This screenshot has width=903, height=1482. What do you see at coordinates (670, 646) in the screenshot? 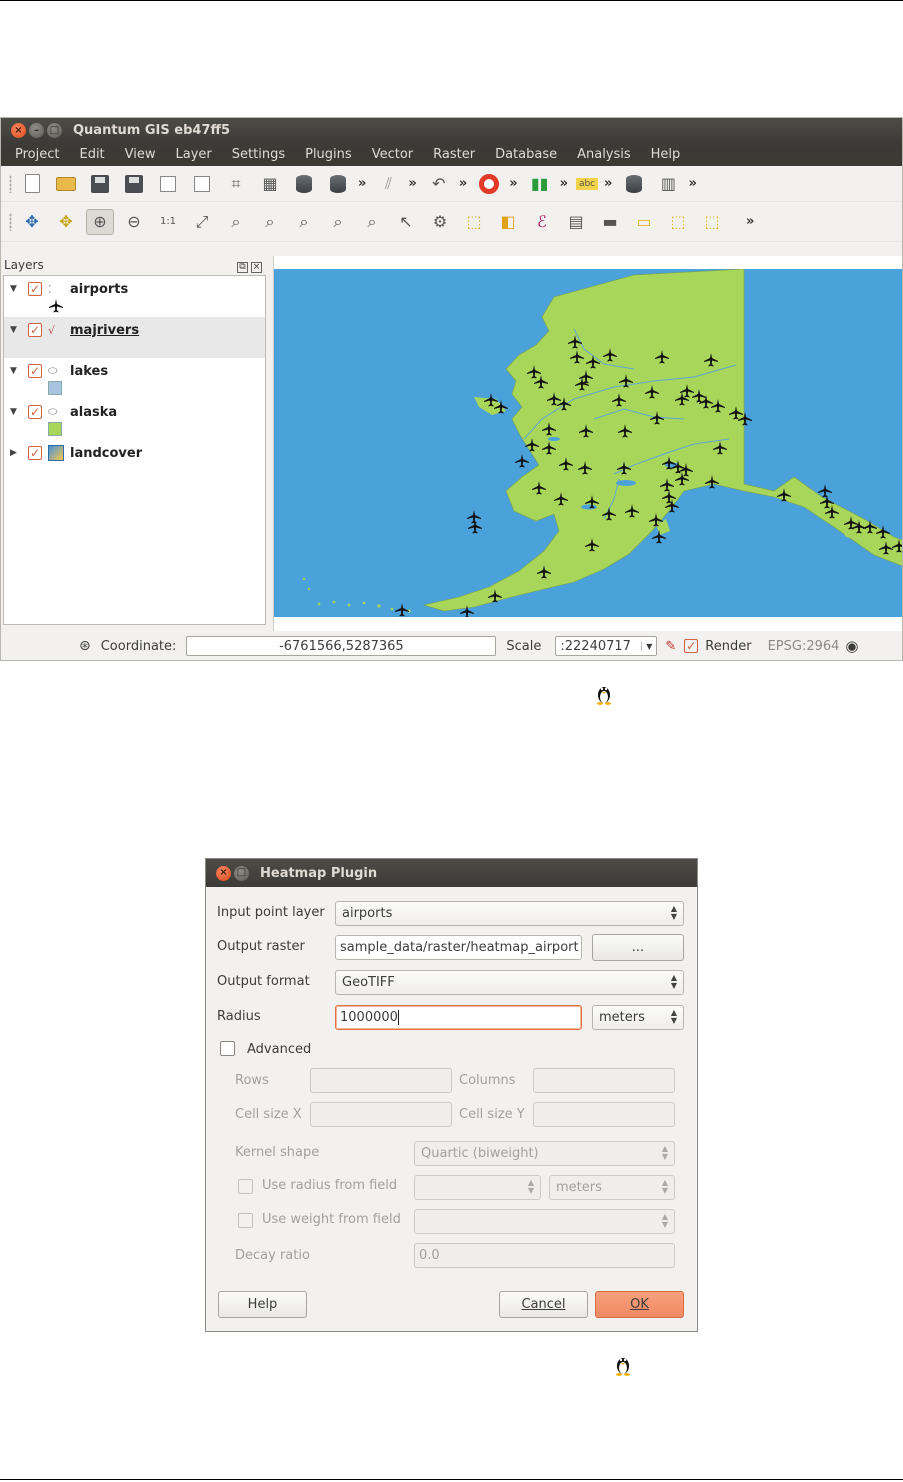
I see `stop-render-icon: ✎` at bounding box center [670, 646].